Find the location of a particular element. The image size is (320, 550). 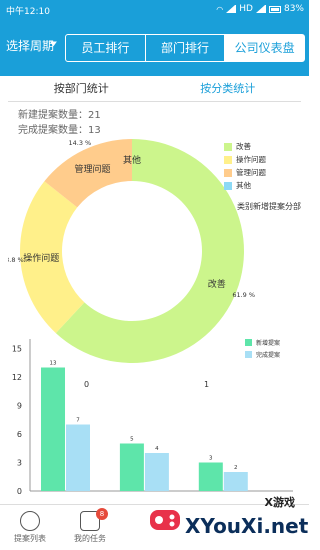

bar-value-label: 2 is located at coordinates (236, 468).